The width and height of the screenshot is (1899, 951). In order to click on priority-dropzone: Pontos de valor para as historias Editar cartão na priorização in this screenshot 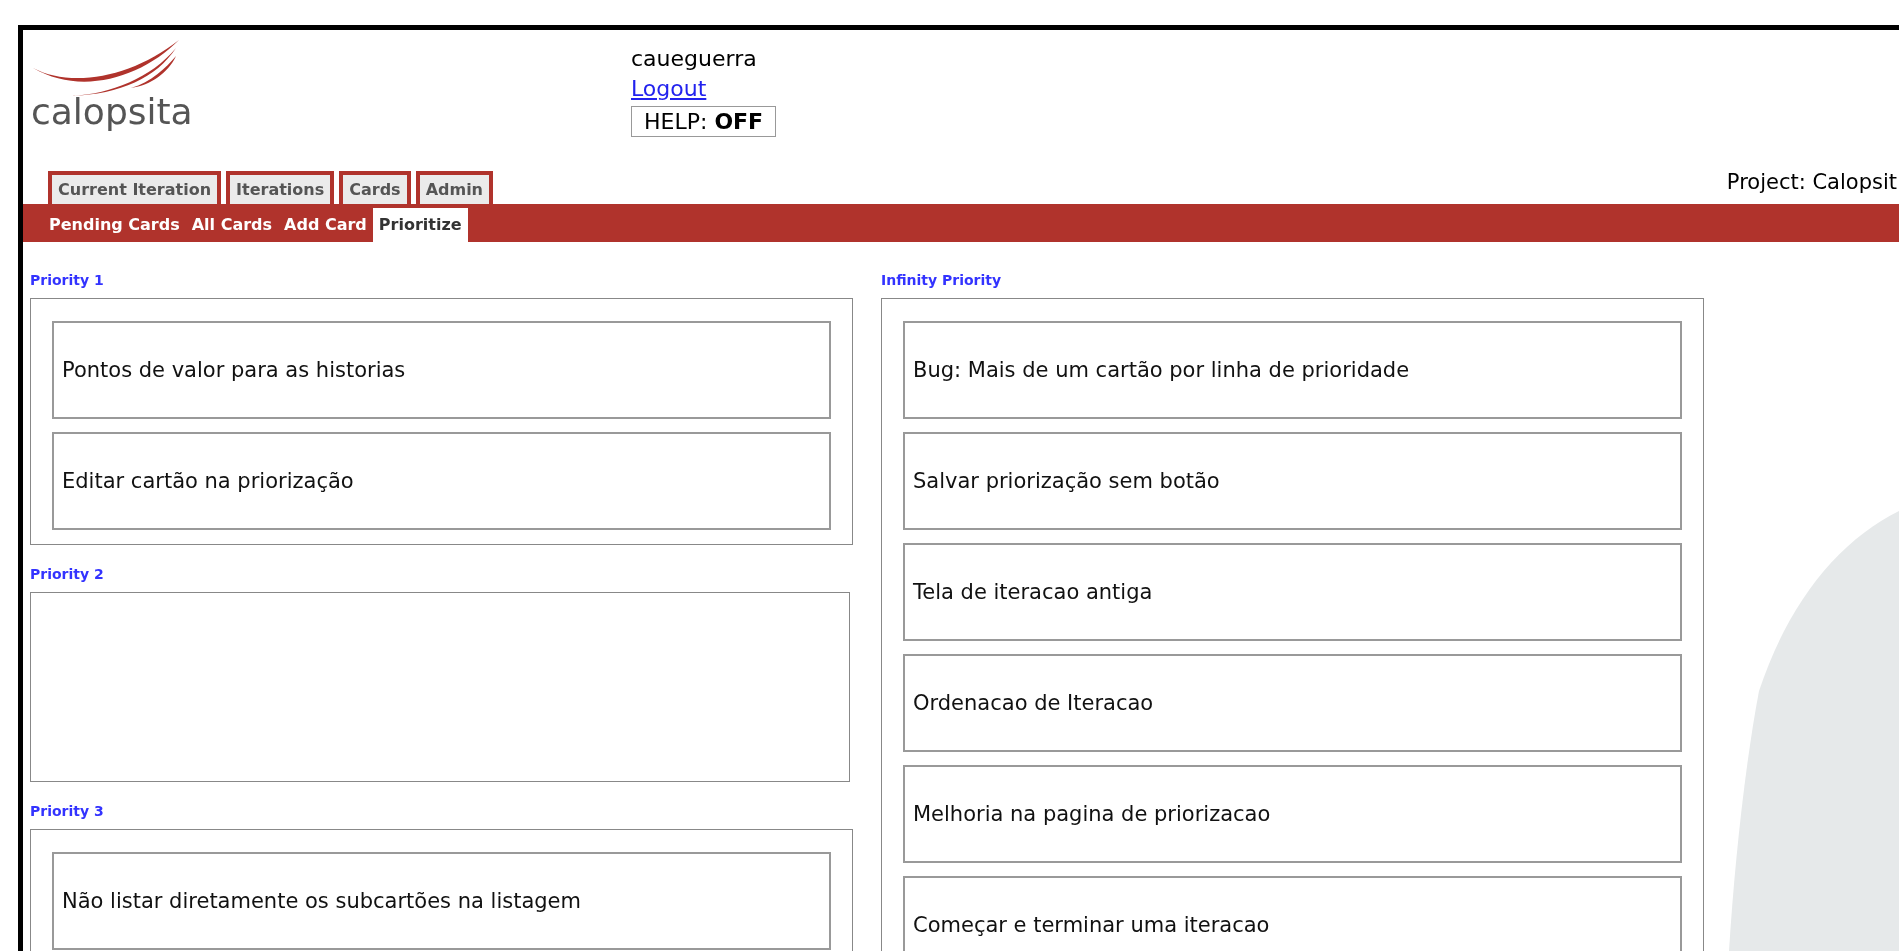, I will do `click(441, 421)`.